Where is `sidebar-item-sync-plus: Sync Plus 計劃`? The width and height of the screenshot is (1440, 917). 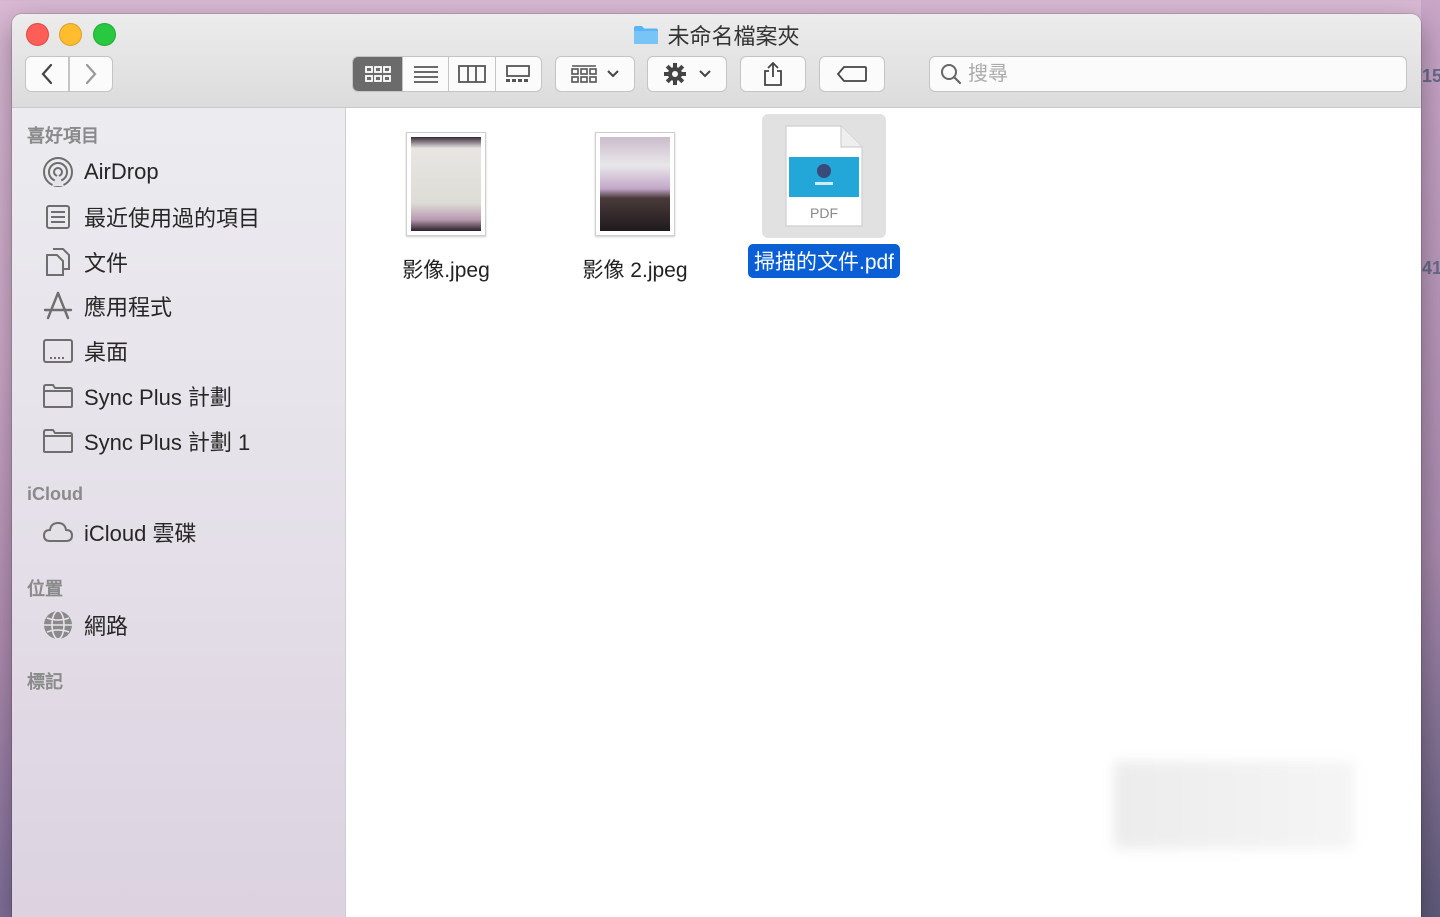
sidebar-item-sync-plus: Sync Plus 計劃 is located at coordinates (137, 396).